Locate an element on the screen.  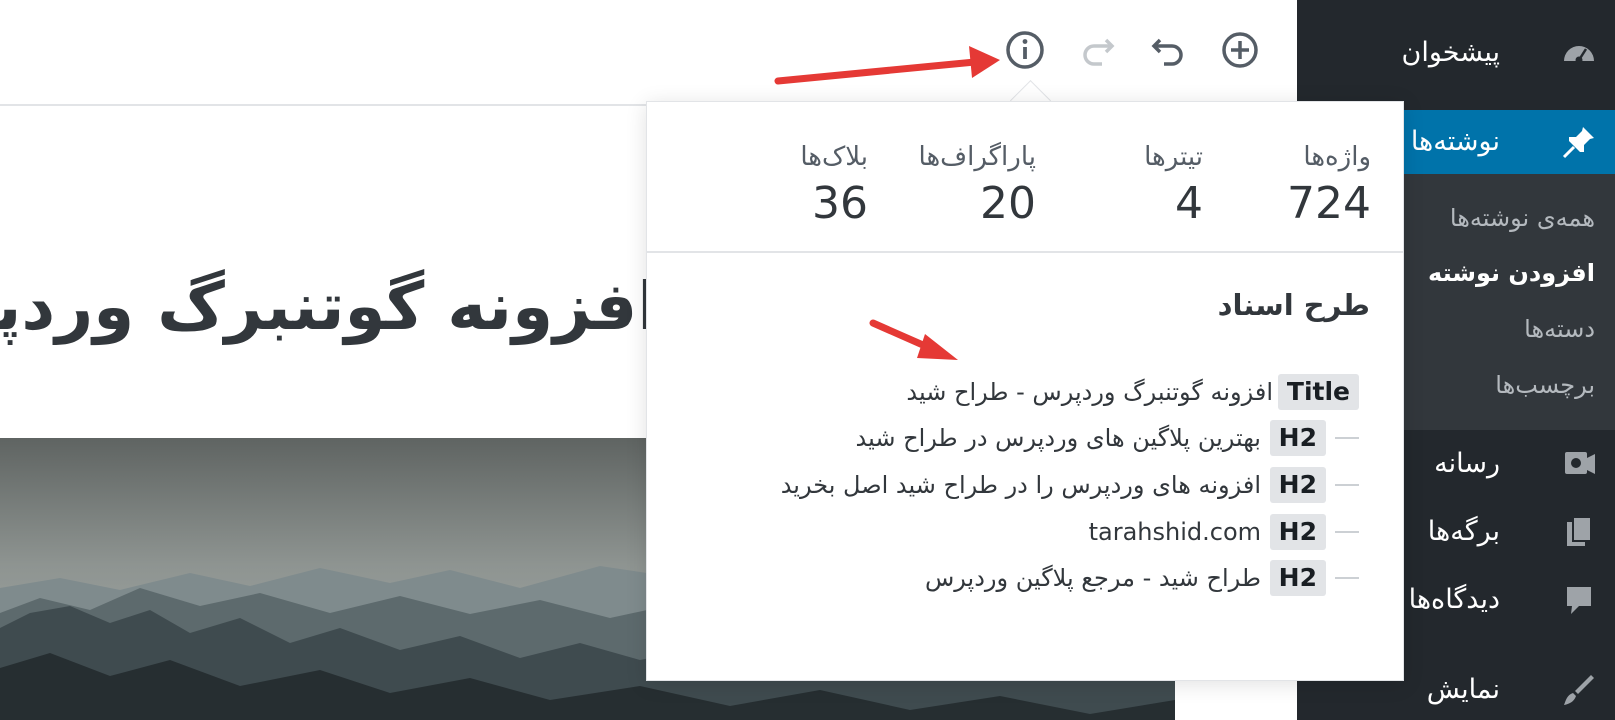
annotation-arrow-outline is located at coordinates (913, 339).